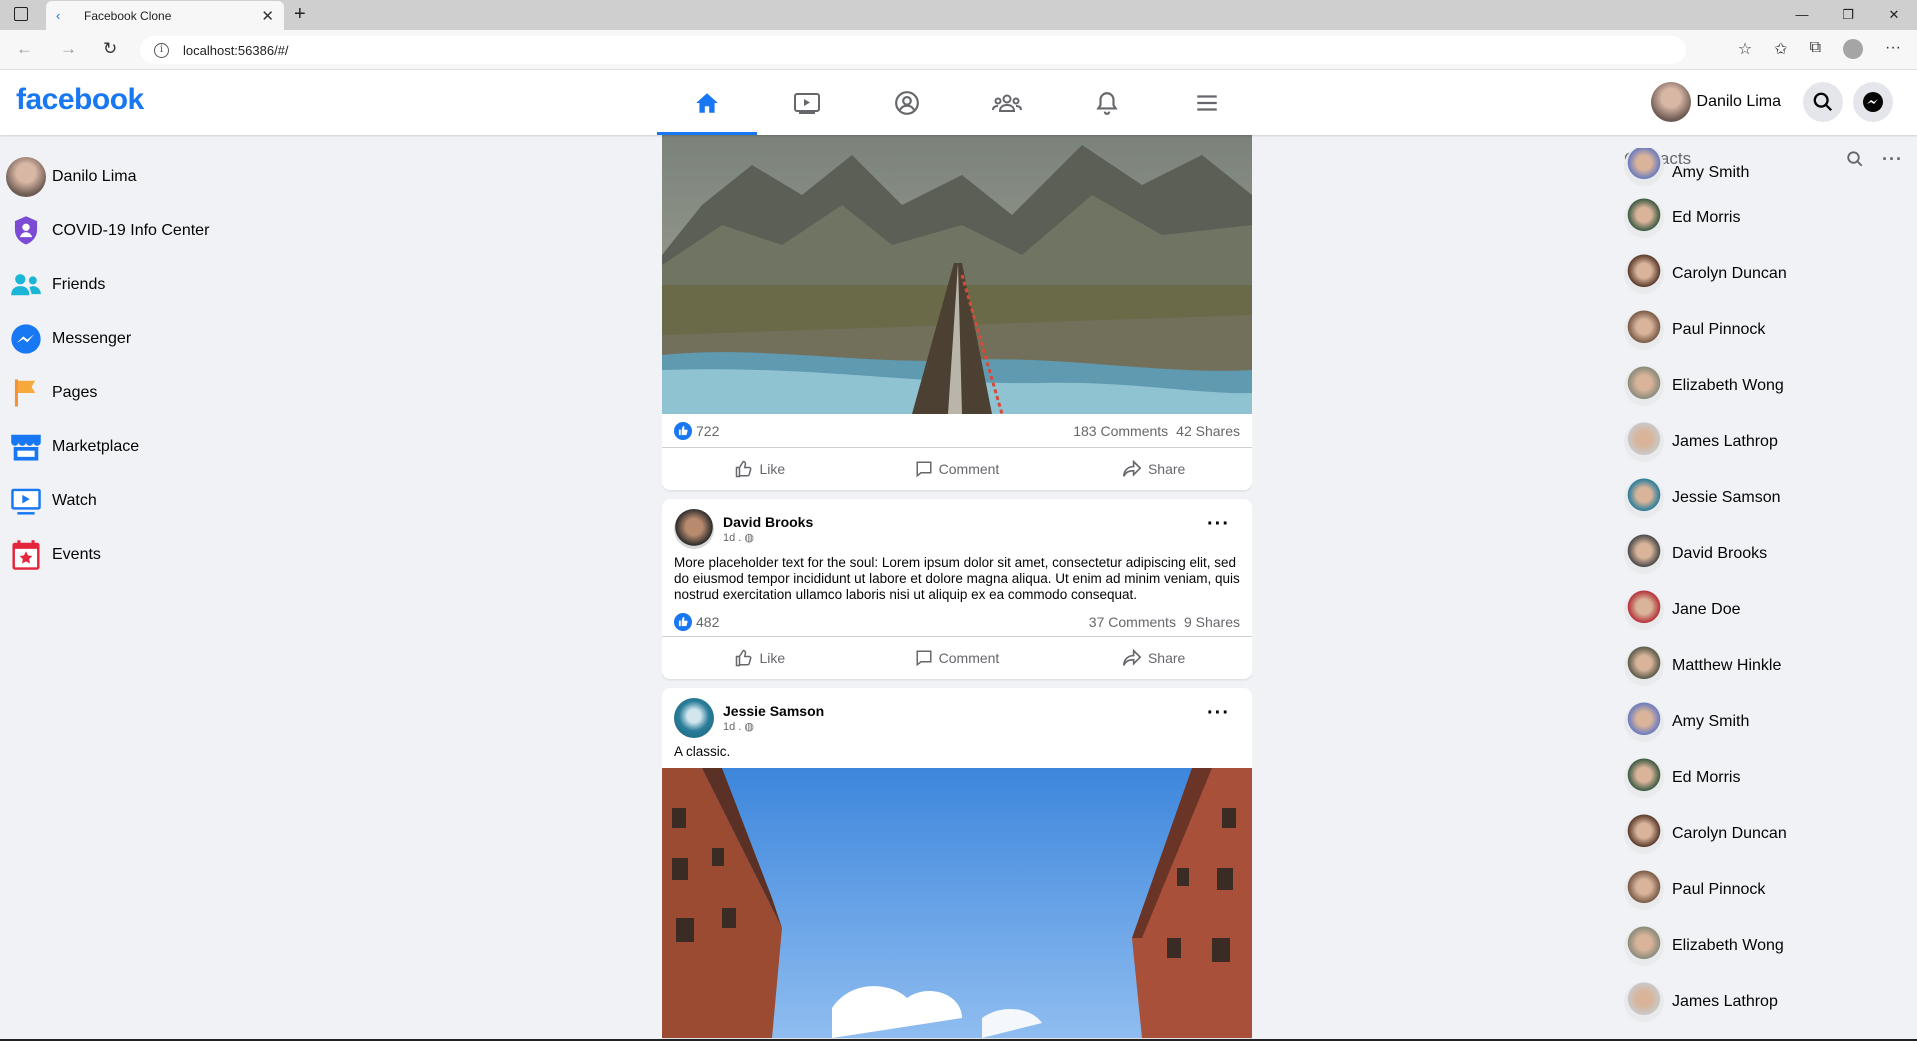  Describe the element at coordinates (1848, 15) in the screenshot. I see `restore-icon: ❐` at that location.